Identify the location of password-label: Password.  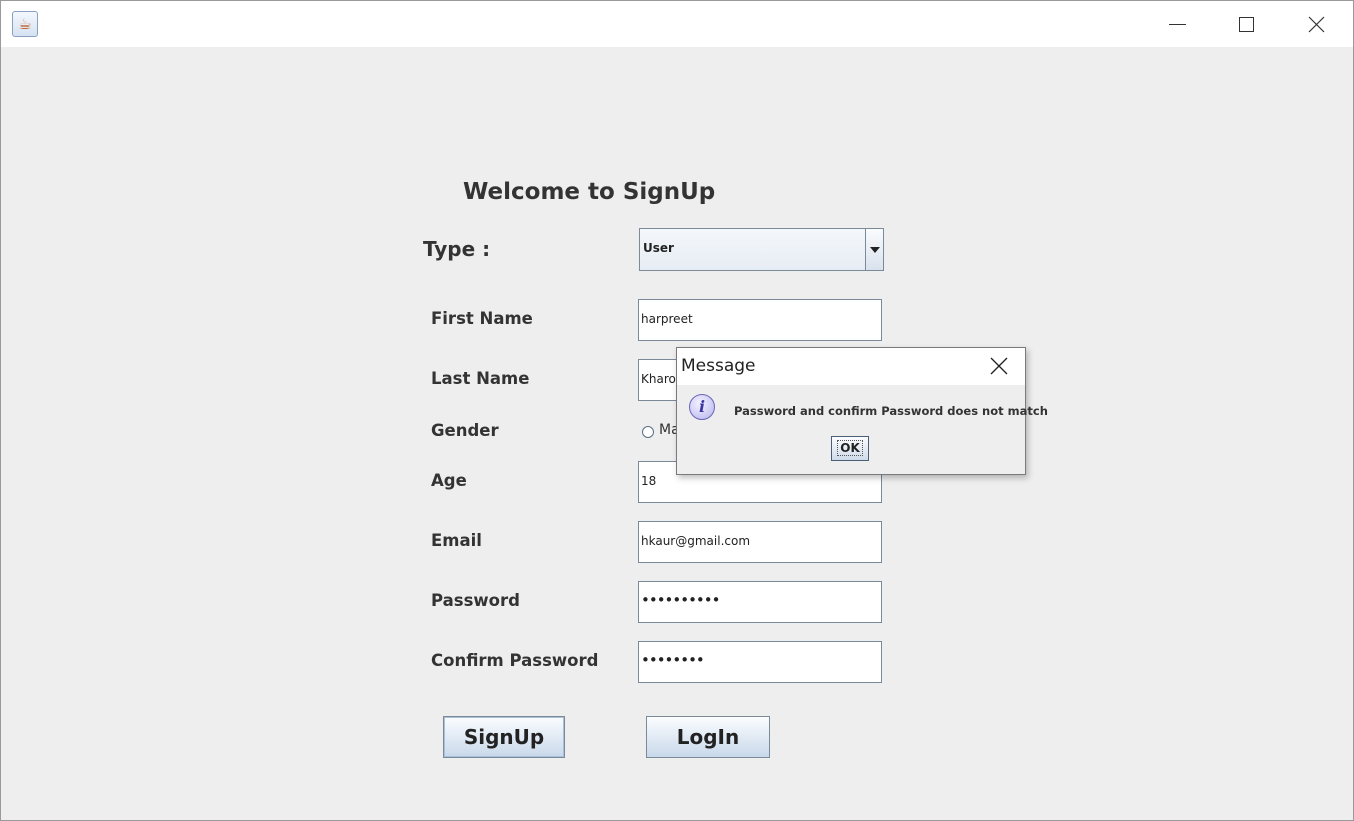
(475, 600).